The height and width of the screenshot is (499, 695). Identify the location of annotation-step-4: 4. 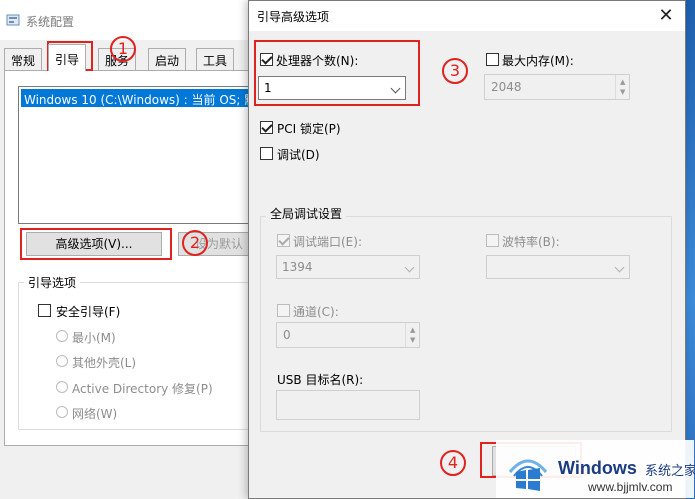
(453, 463).